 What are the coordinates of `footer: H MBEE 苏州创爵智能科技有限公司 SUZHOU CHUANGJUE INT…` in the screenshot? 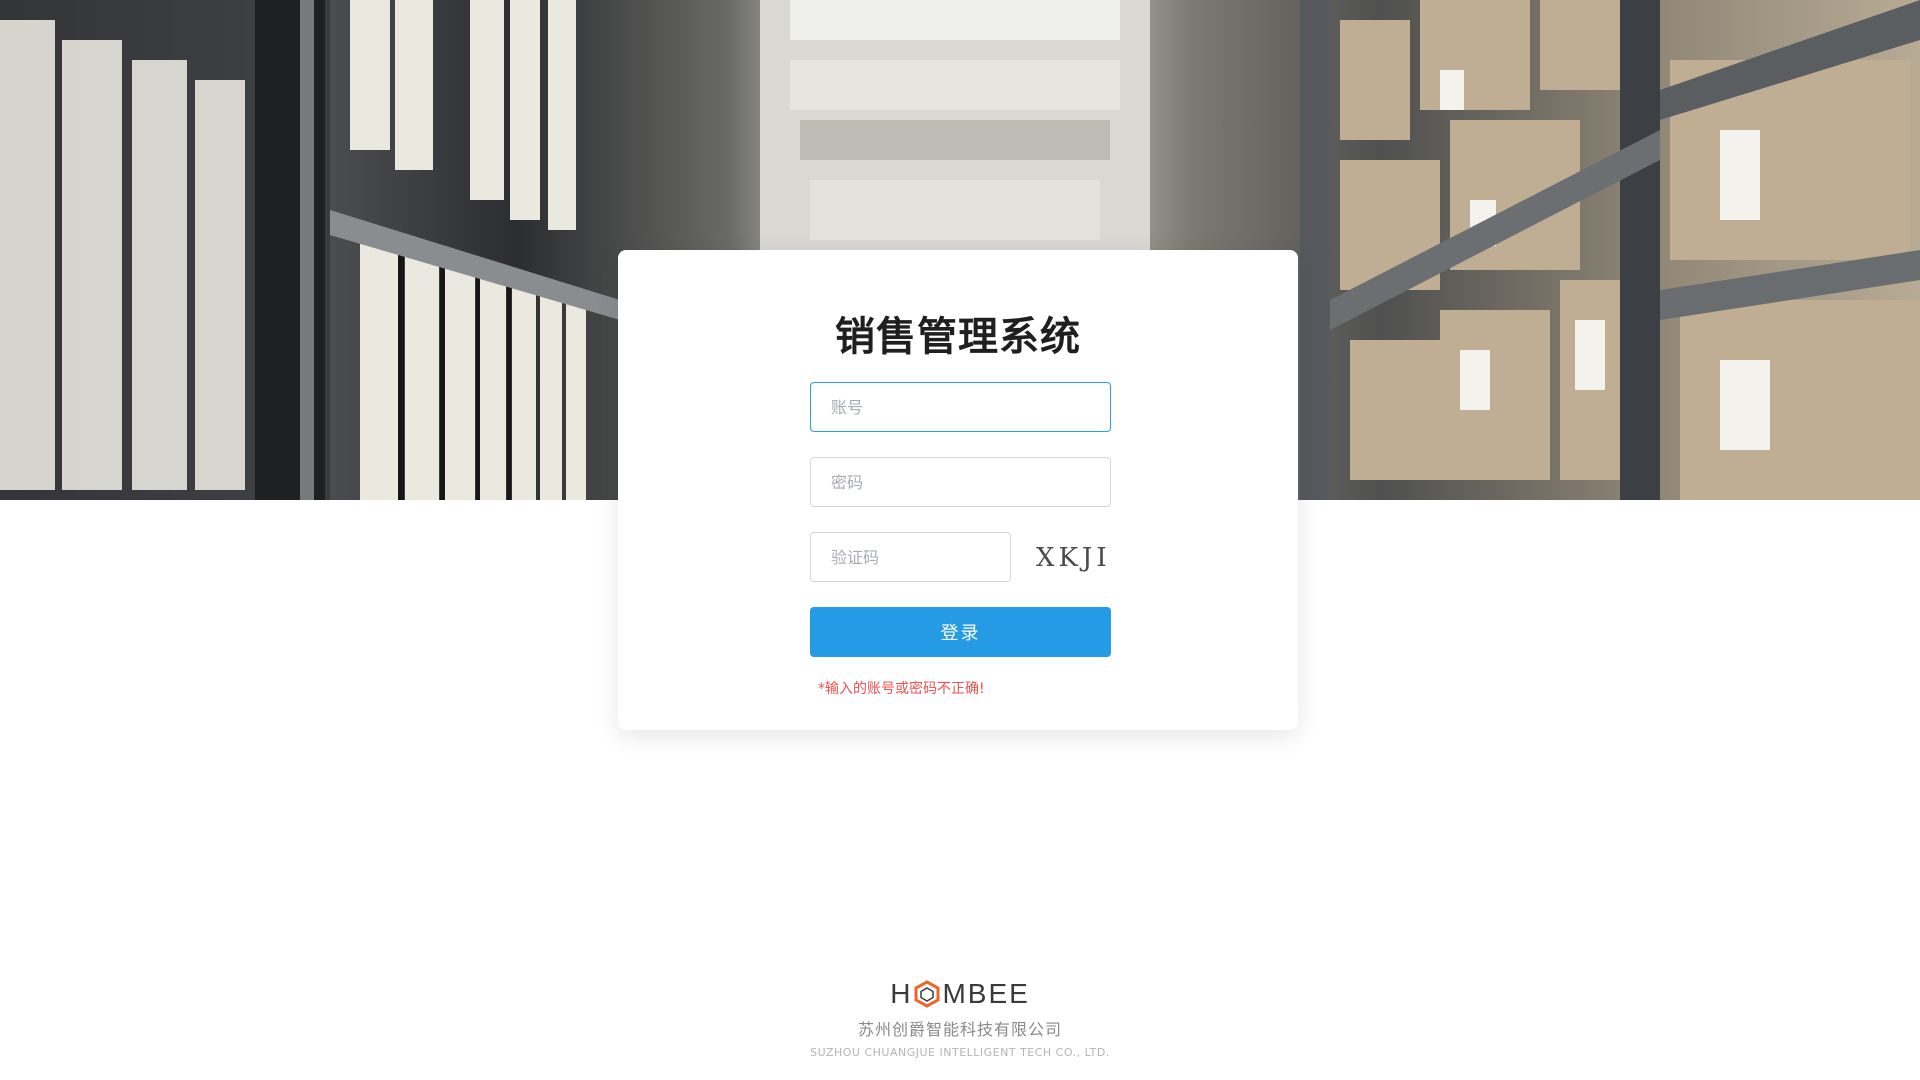 It's located at (960, 1018).